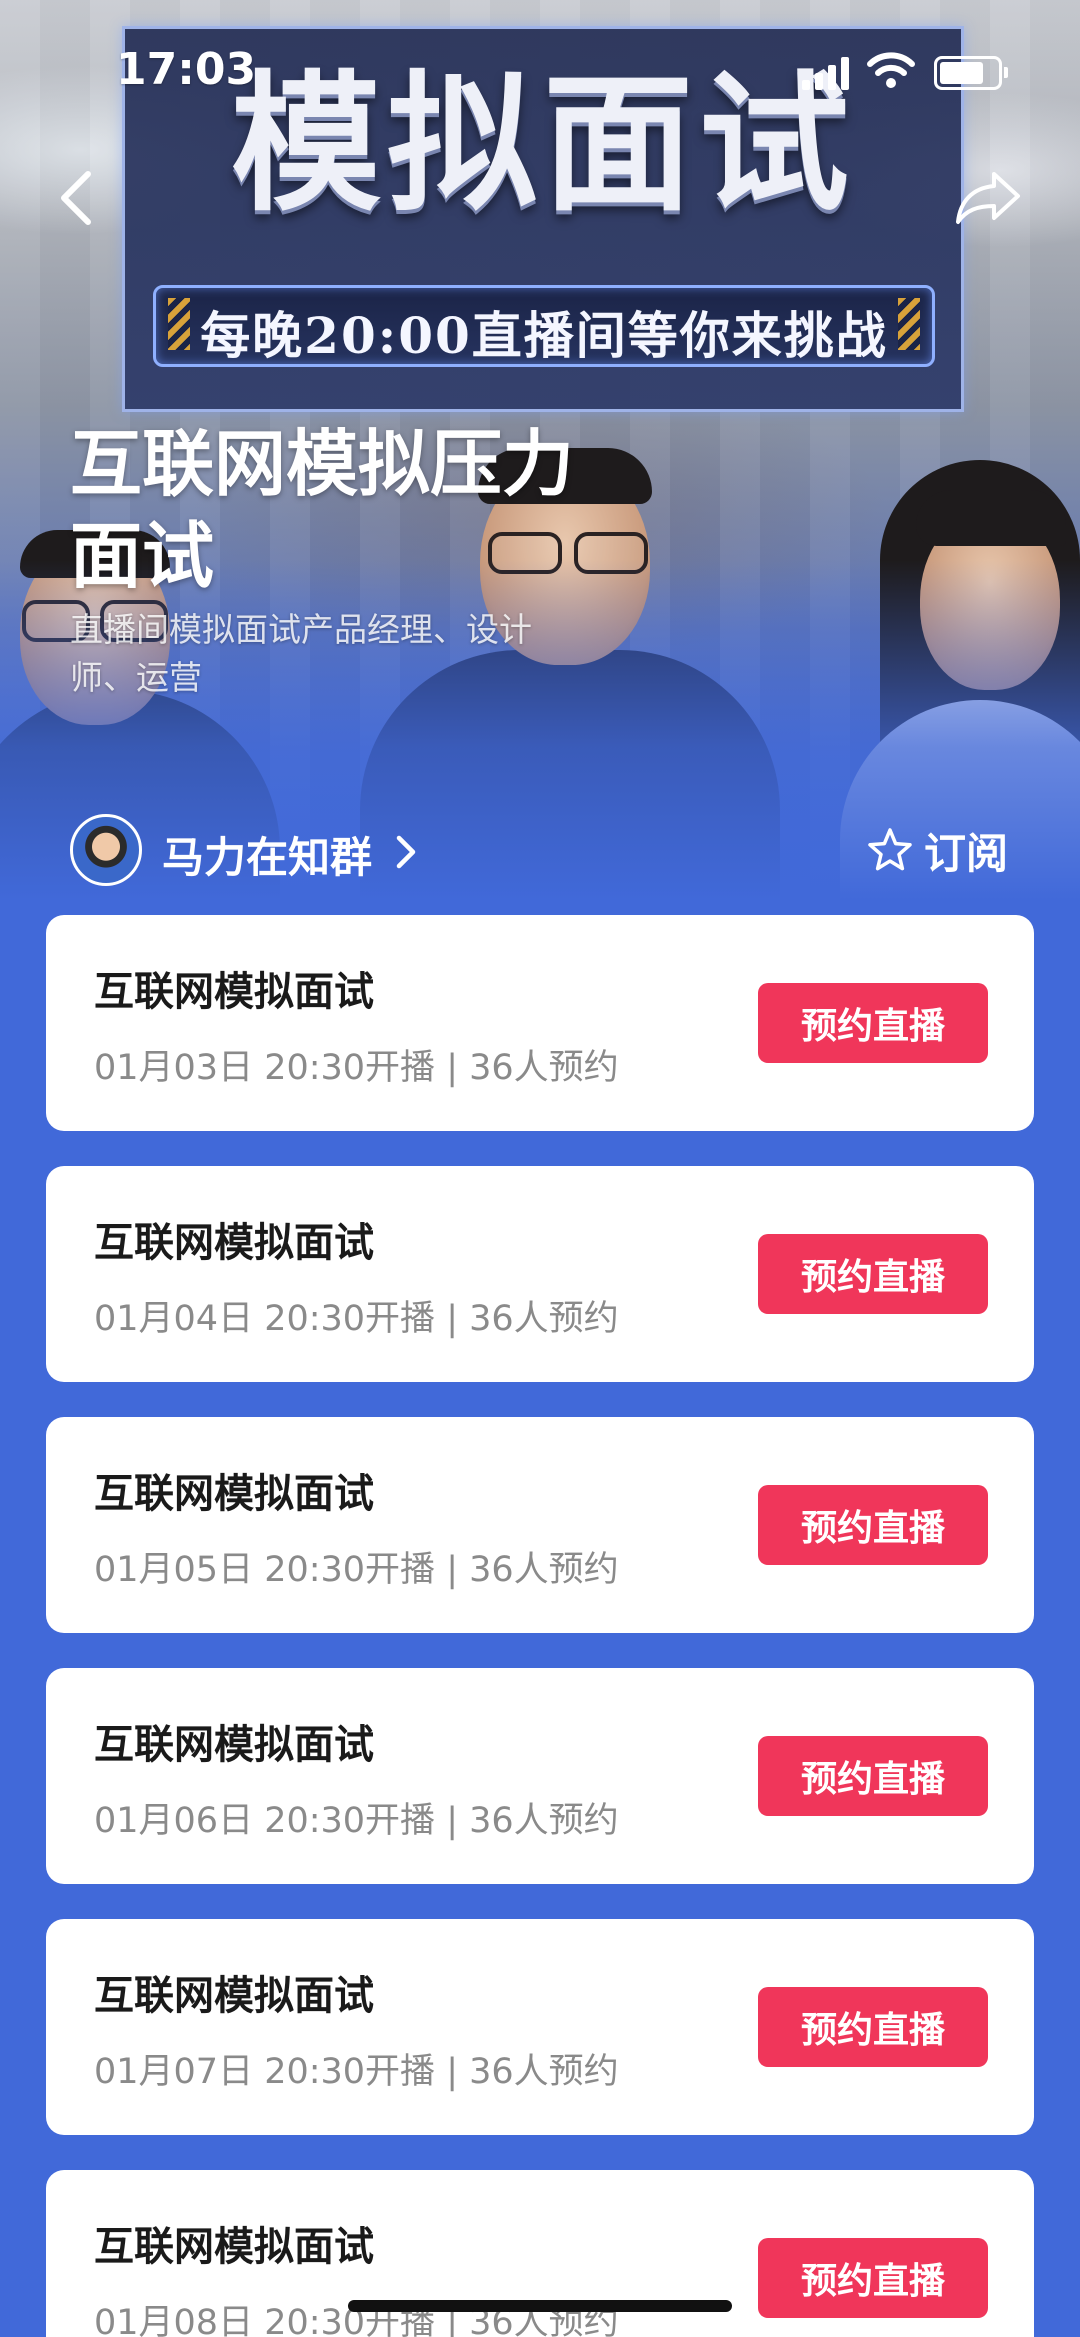 The height and width of the screenshot is (2337, 1080). Describe the element at coordinates (826, 73) in the screenshot. I see `signal-icon` at that location.